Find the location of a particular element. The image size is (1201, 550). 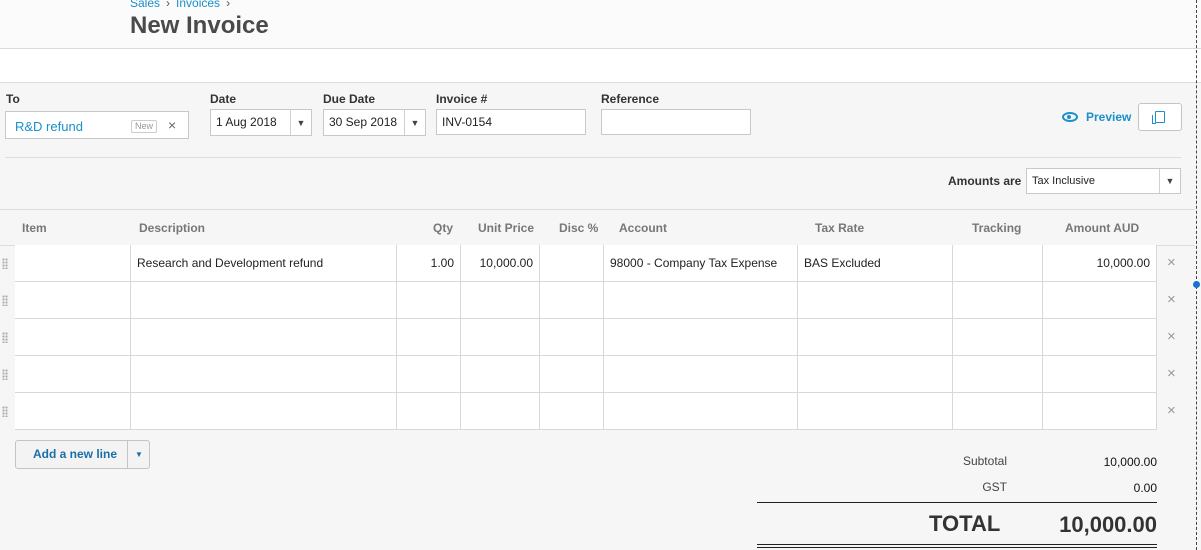

reference-input is located at coordinates (676, 122).